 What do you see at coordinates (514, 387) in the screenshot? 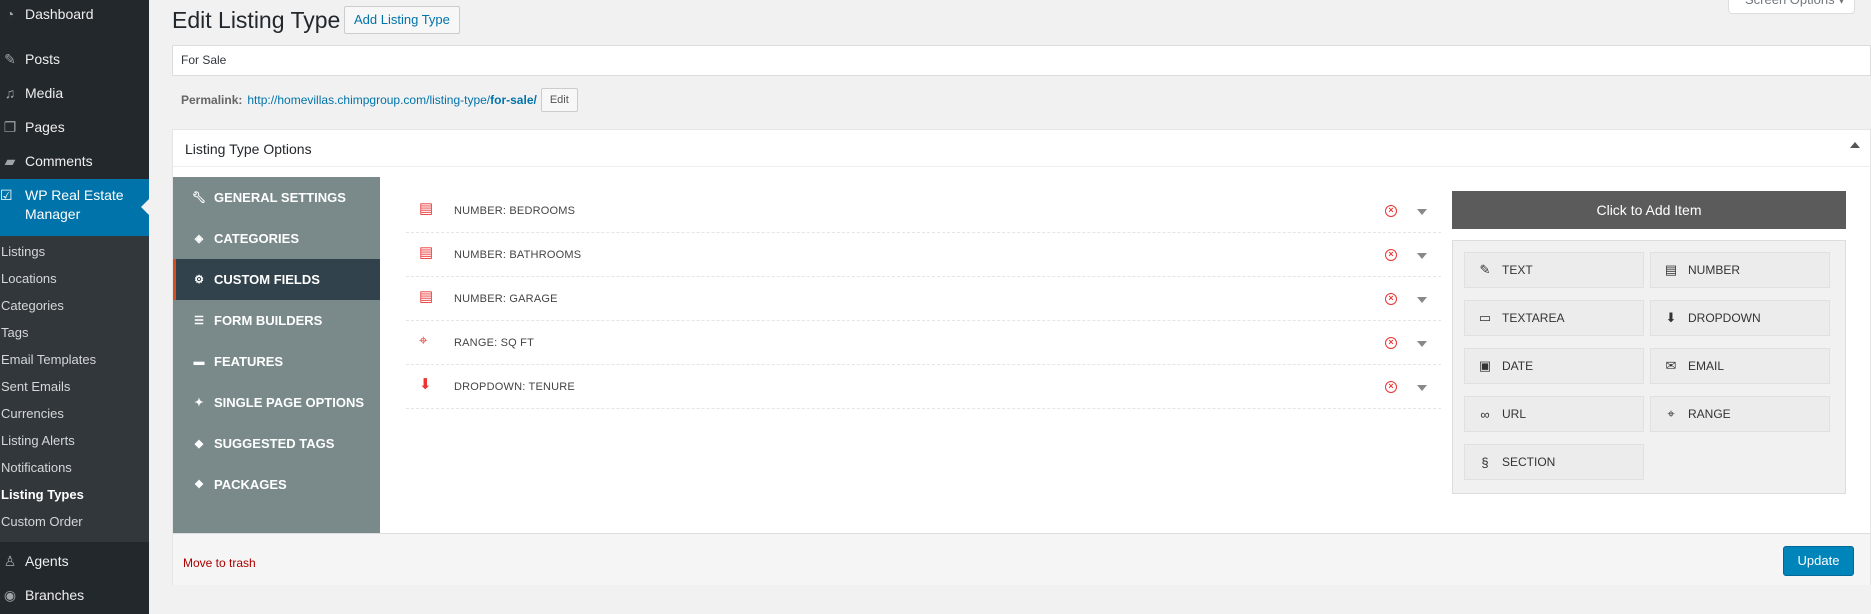
I see `field-label: DROPDOWN: TENURE` at bounding box center [514, 387].